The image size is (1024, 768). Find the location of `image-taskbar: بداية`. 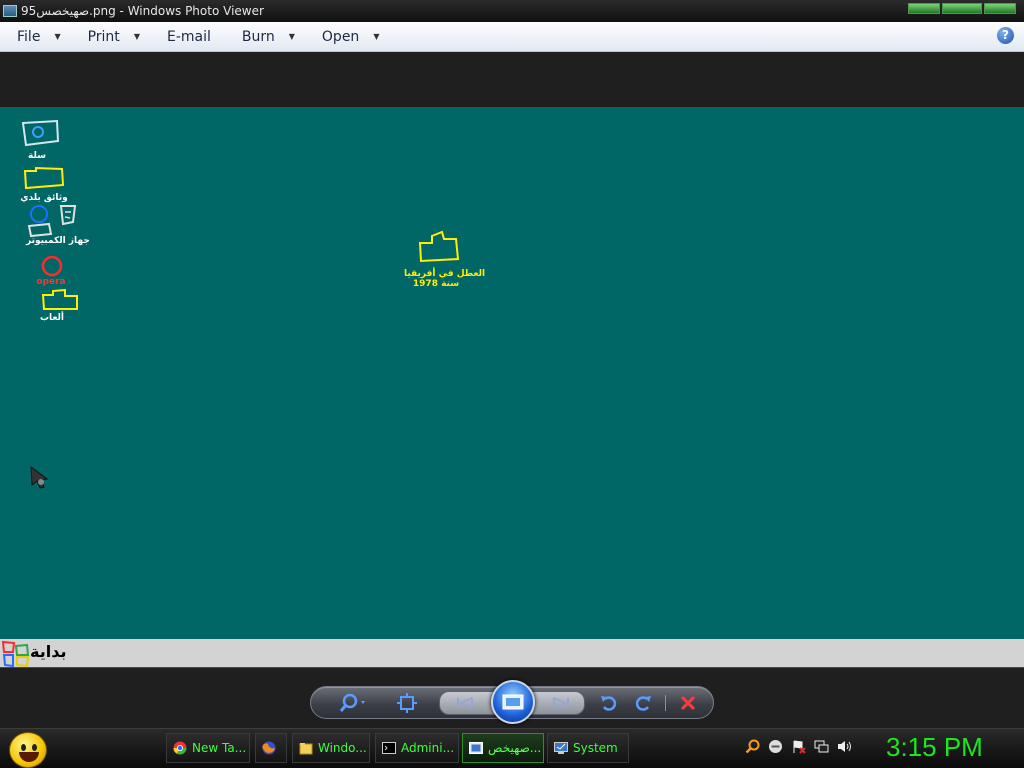

image-taskbar: بداية is located at coordinates (512, 653).